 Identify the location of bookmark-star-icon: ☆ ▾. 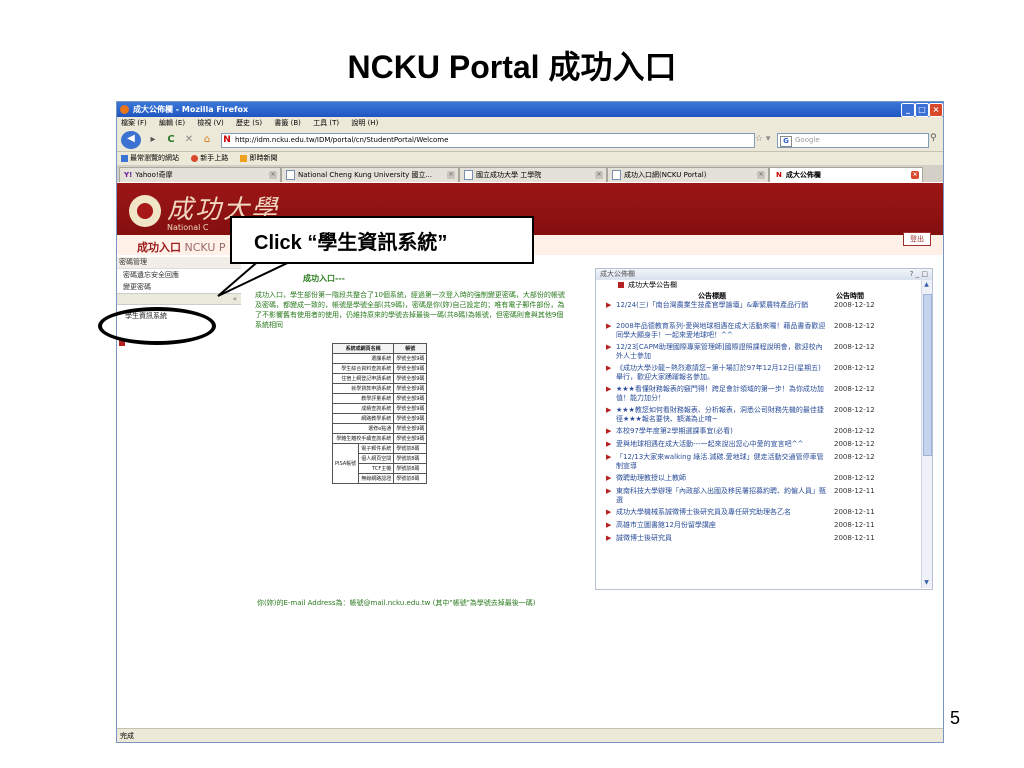
(762, 139).